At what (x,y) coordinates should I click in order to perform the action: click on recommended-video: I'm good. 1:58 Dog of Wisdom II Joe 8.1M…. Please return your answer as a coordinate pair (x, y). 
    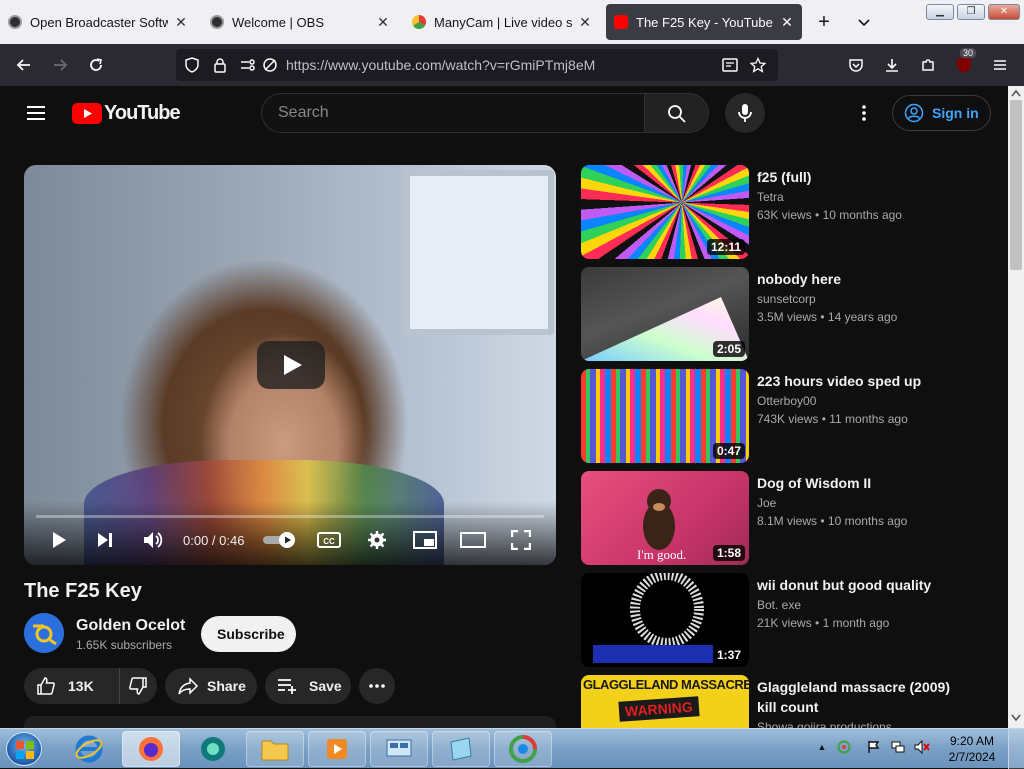
    Looking at the image, I should click on (791, 518).